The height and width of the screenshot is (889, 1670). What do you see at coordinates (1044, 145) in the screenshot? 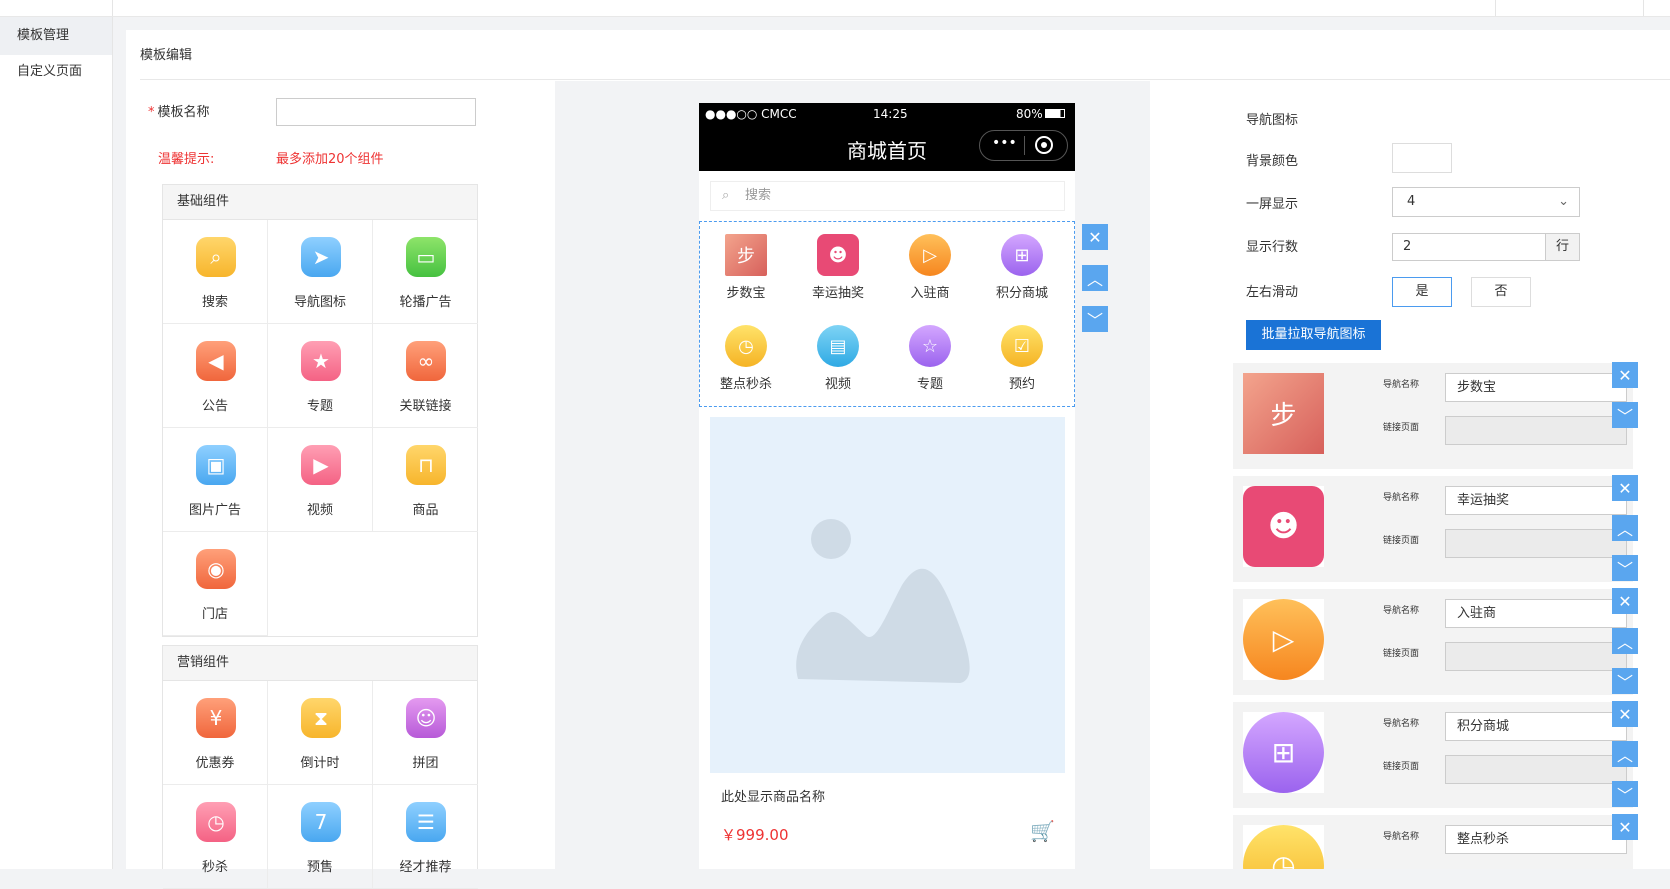
I see `close-circle-icon` at bounding box center [1044, 145].